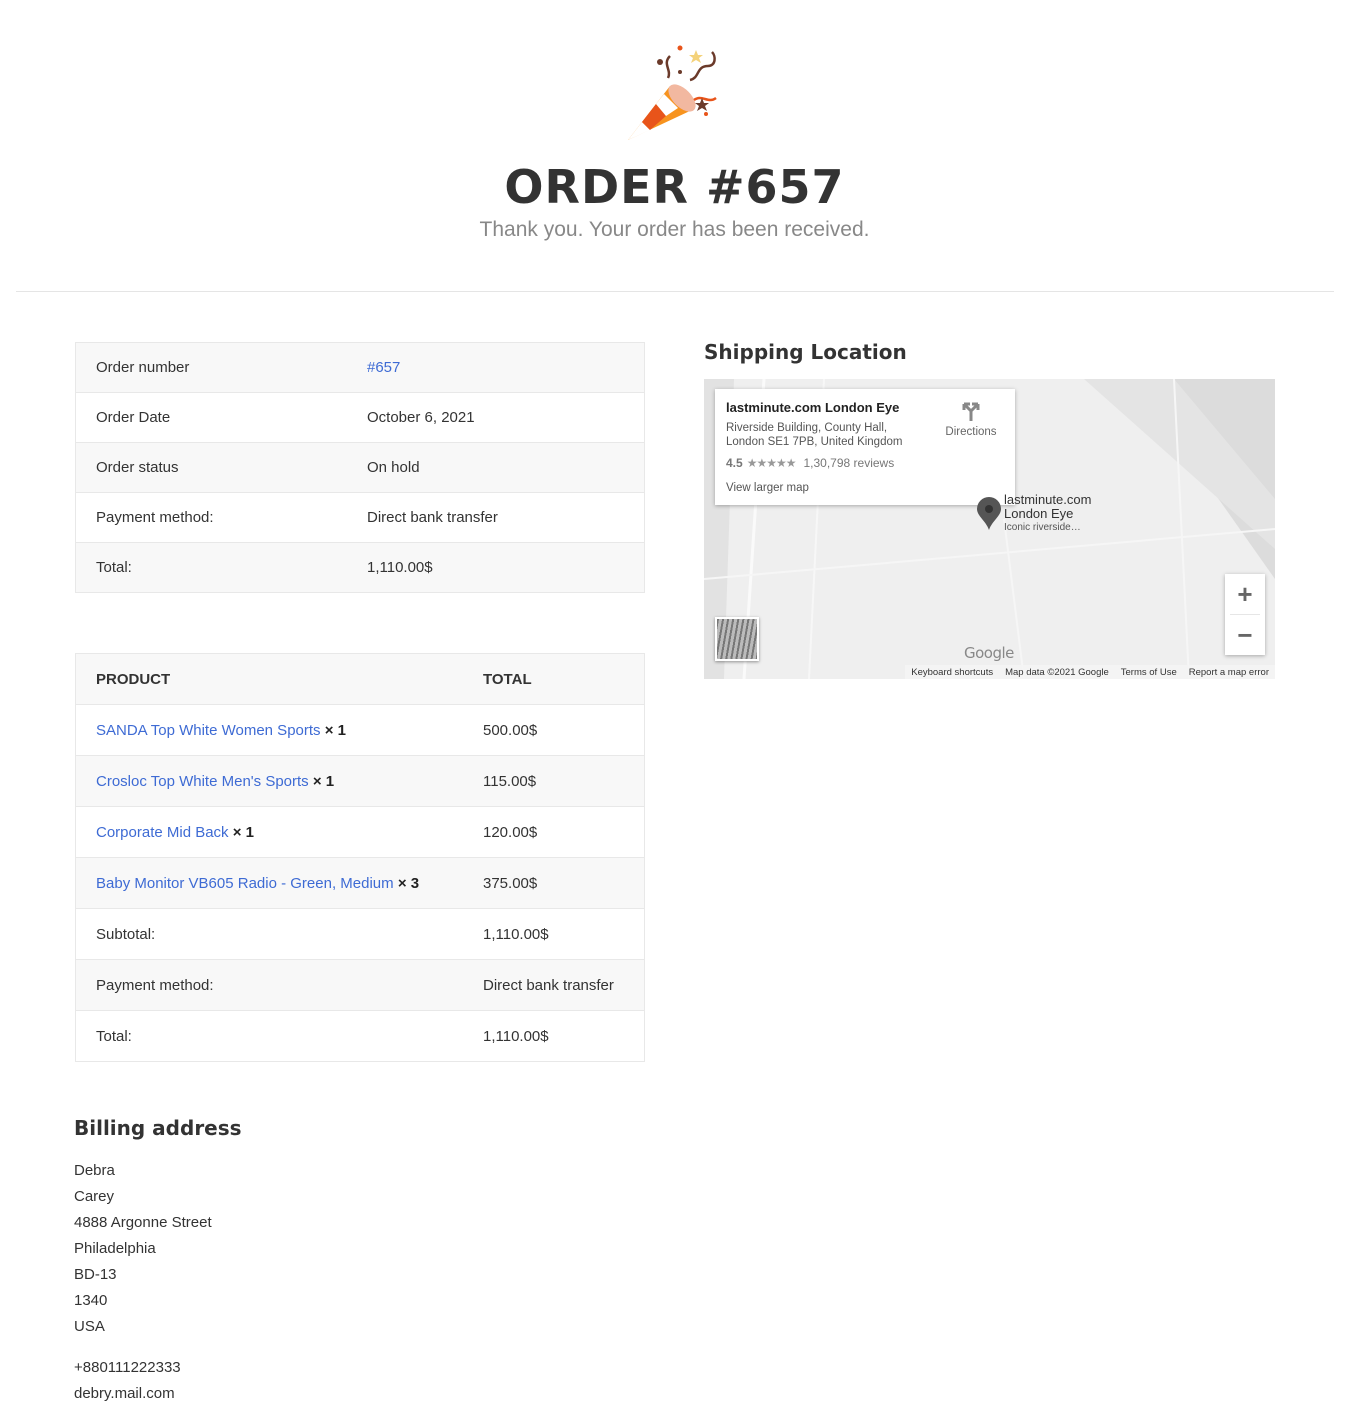 This screenshot has width=1349, height=1418. Describe the element at coordinates (269, 679) in the screenshot. I see `product-column-header: PRODUCT` at that location.